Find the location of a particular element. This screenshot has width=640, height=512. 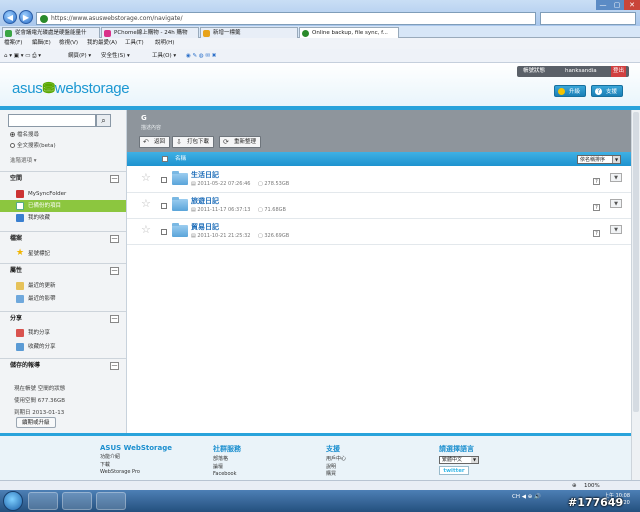

radio-filename-search: 檔名搜尋 is located at coordinates (24, 134).